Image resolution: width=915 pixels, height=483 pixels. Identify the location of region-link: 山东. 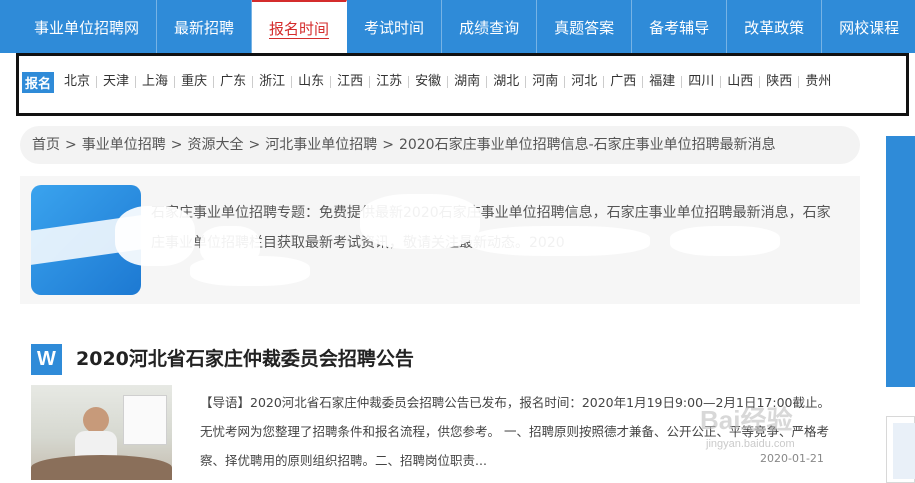
(312, 81).